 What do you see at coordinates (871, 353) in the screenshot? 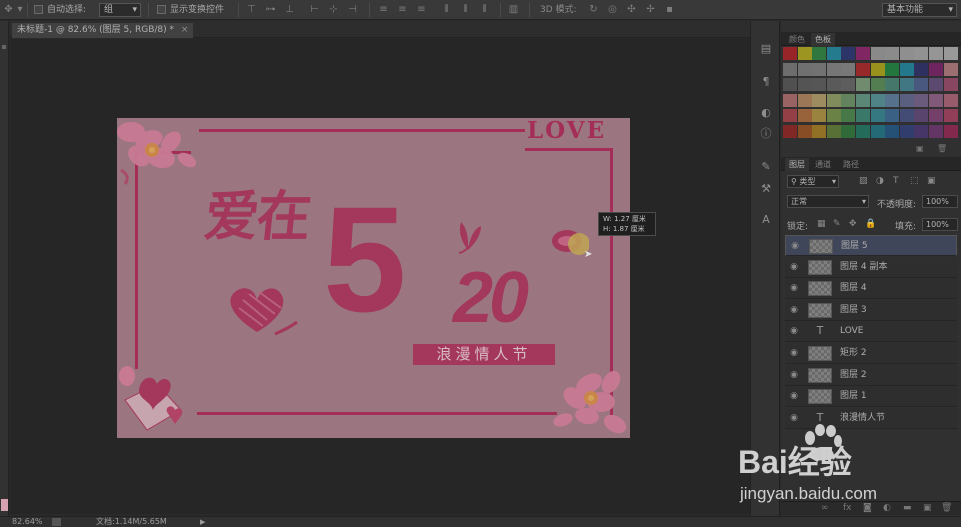
I see `layer-row: ◉ 矩形 2` at bounding box center [871, 353].